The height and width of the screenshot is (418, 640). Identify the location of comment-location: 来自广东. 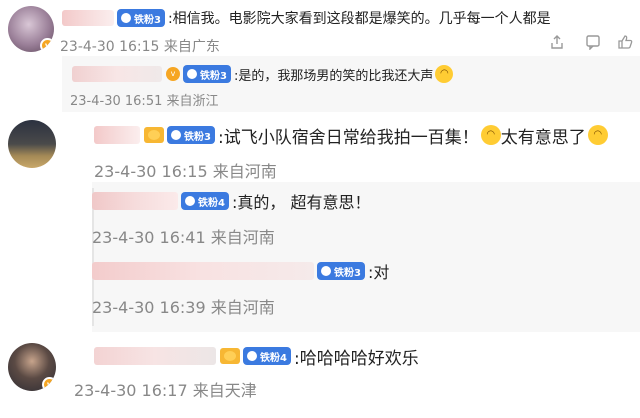
(191, 47).